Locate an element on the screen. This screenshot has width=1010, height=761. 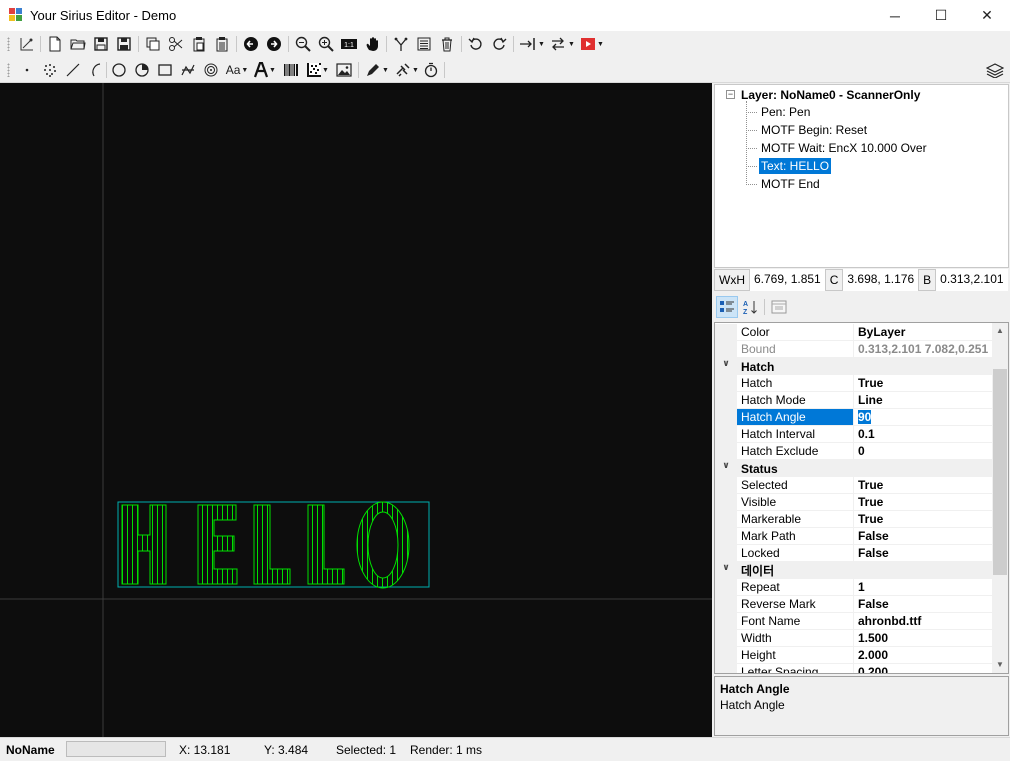
property-value: 2.000 is located at coordinates (924, 655).